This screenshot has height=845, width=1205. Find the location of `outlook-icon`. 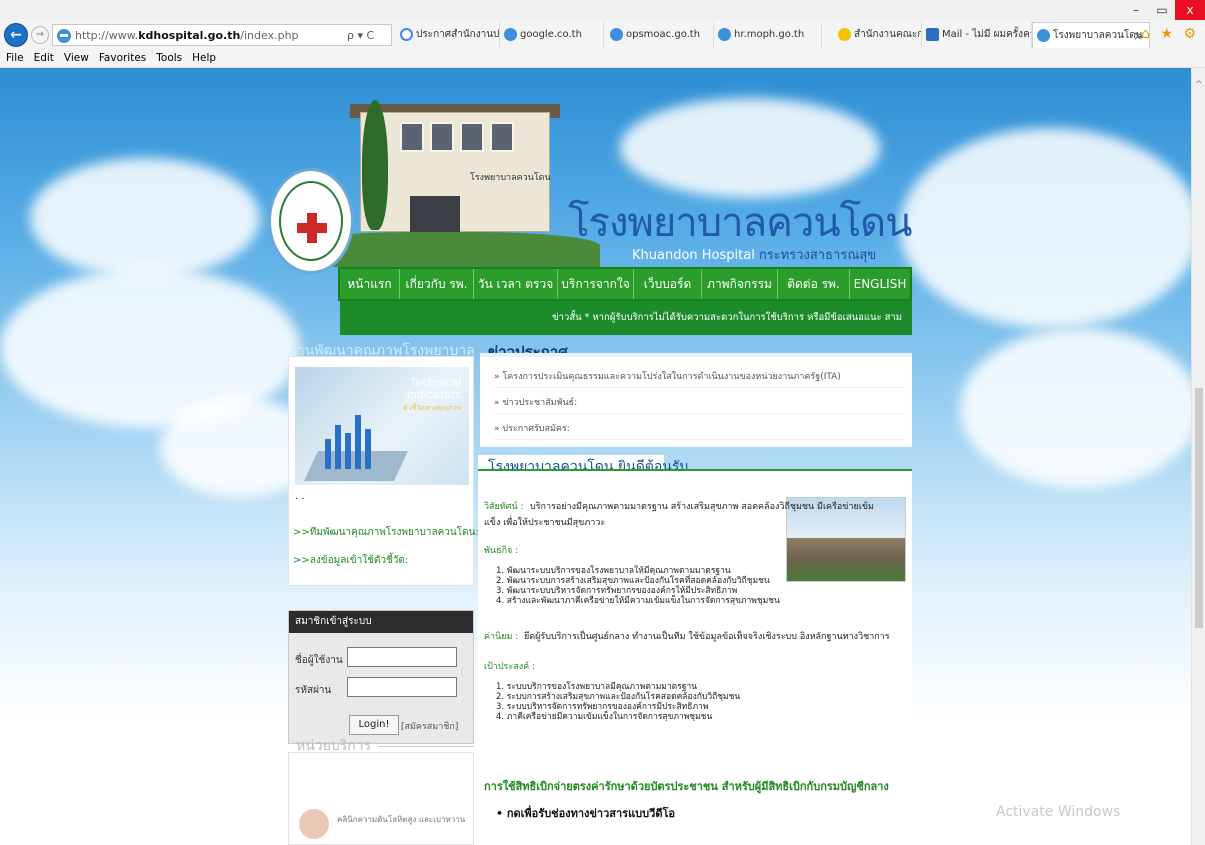

outlook-icon is located at coordinates (932, 34).